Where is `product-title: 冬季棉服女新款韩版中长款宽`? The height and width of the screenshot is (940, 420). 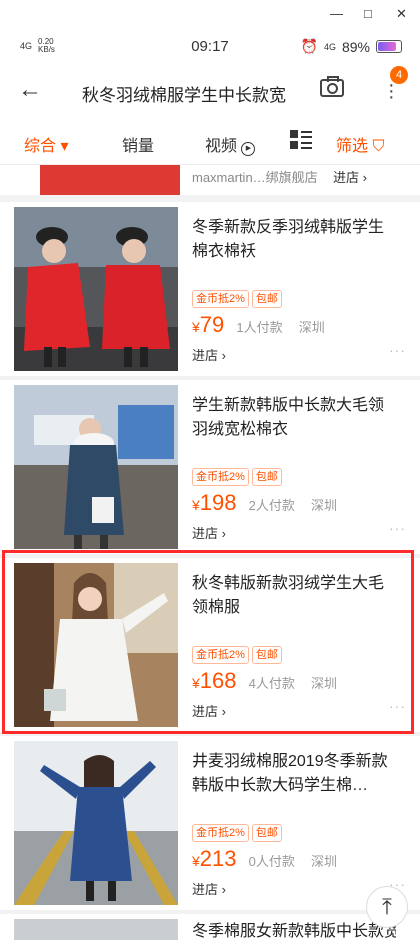
product-title: 冬季棉服女新款韩版中长款宽 is located at coordinates (294, 930).